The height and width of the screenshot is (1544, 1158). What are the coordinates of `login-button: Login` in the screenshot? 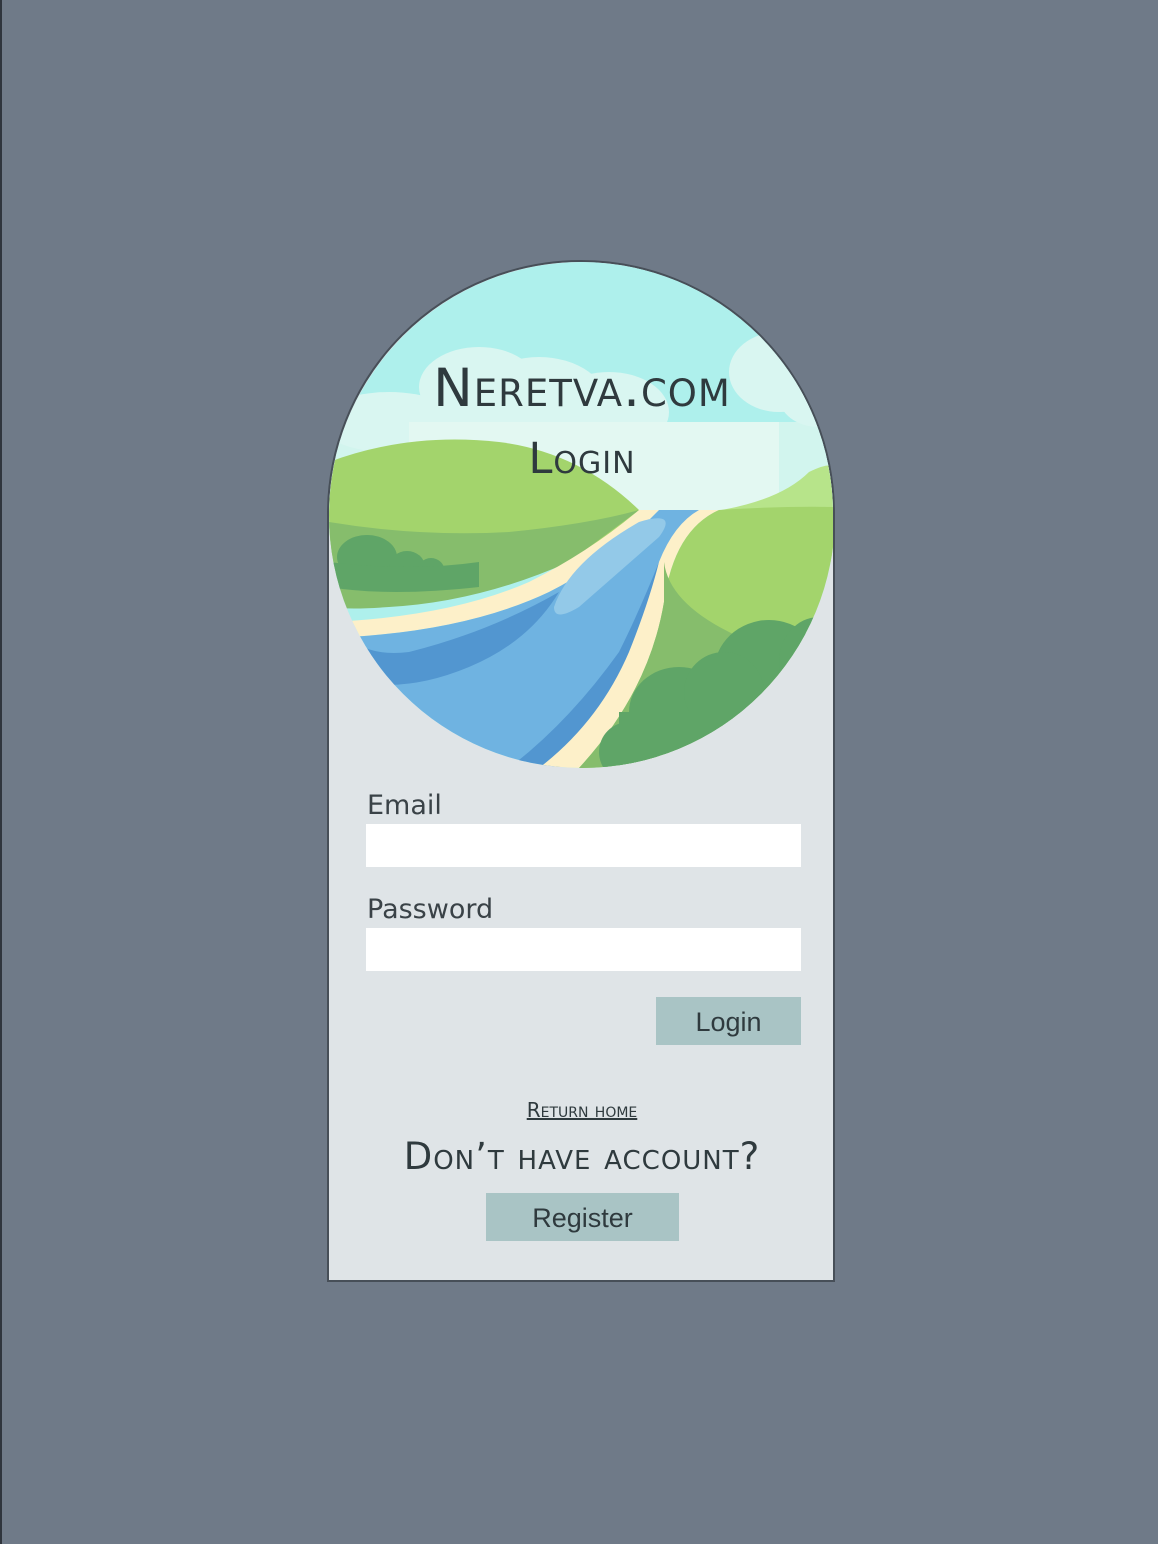 It's located at (728, 1021).